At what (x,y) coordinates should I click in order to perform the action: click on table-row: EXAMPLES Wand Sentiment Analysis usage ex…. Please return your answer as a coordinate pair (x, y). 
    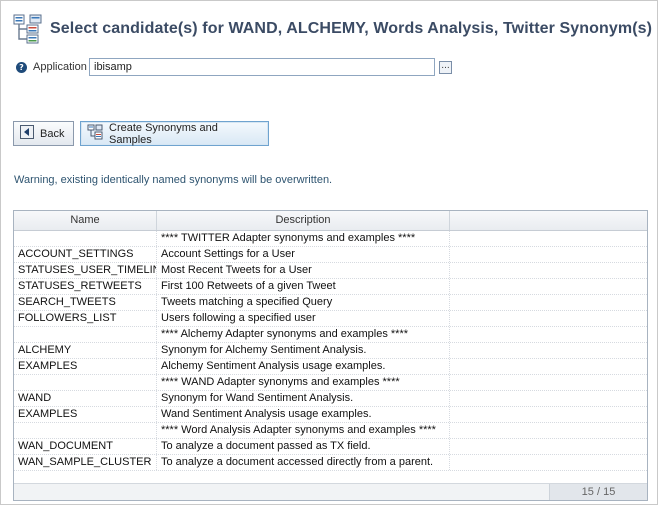
    Looking at the image, I should click on (330, 415).